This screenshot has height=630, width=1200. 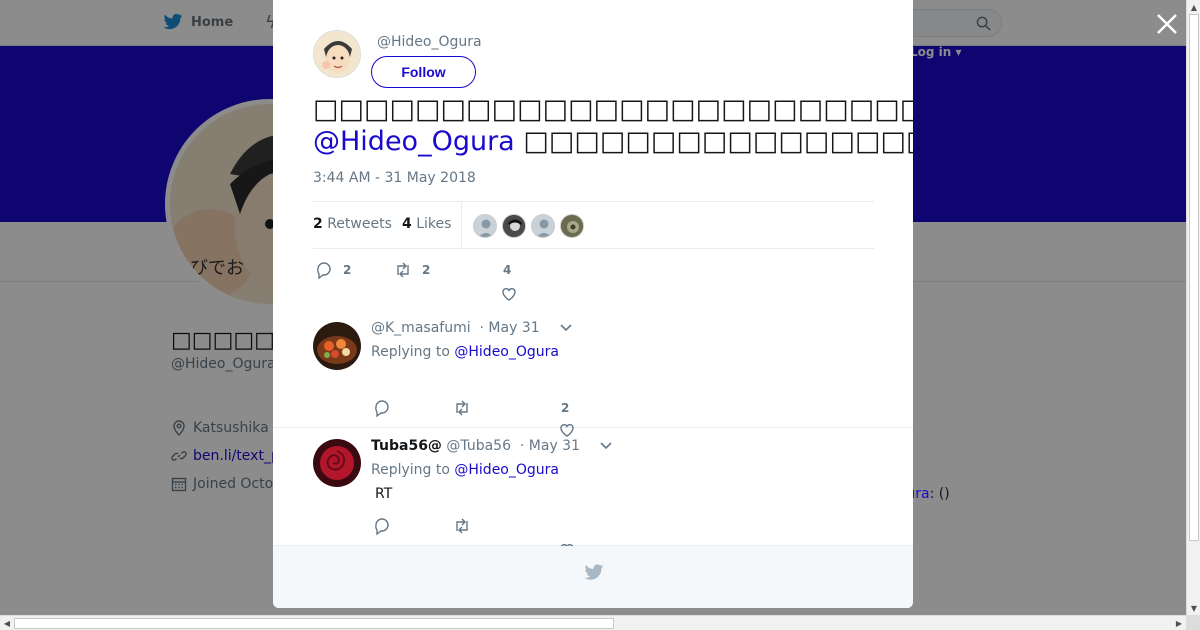 I want to click on vertical-scrollbar: ▲ ▼, so click(x=1193, y=307).